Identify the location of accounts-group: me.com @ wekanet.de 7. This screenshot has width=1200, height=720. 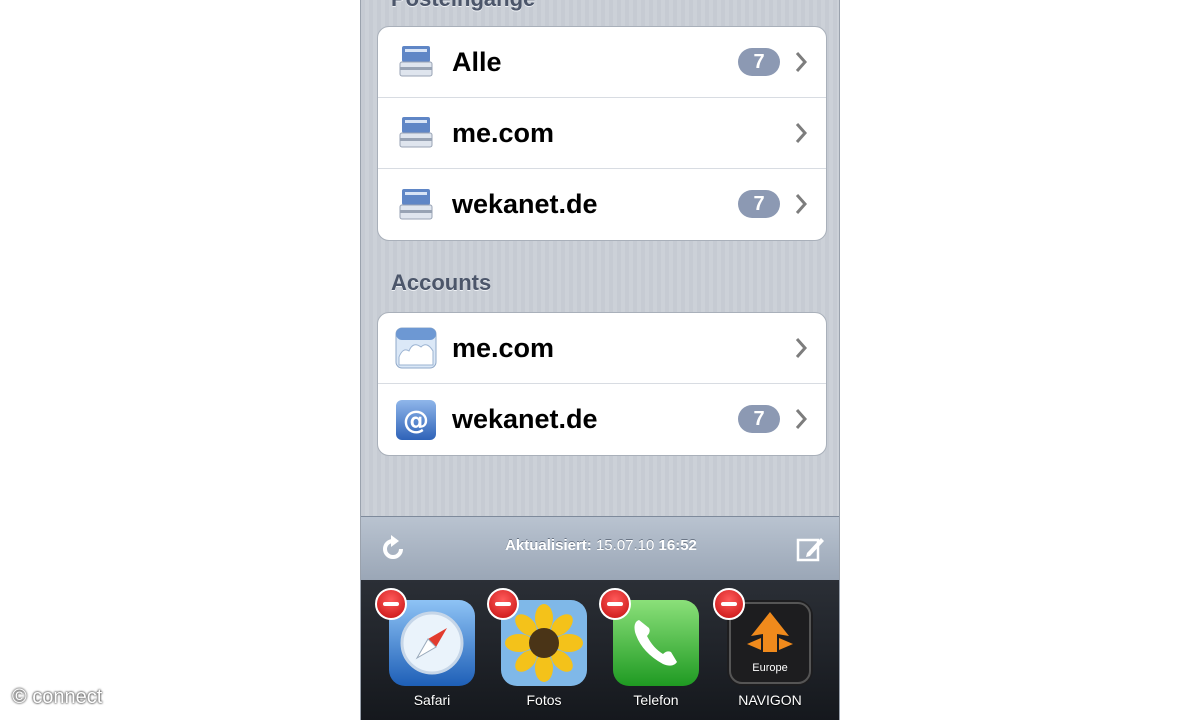
(602, 384).